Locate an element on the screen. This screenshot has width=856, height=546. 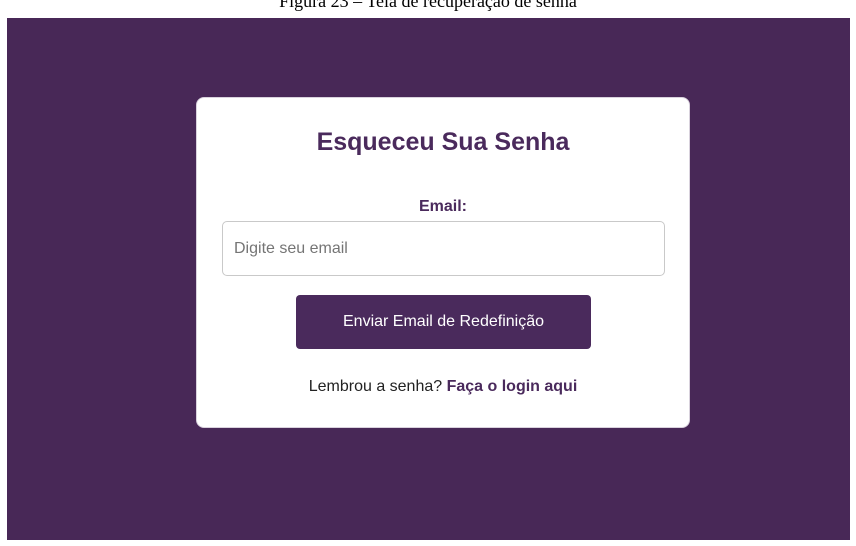
login-link: Faça o login aqui is located at coordinates (512, 386).